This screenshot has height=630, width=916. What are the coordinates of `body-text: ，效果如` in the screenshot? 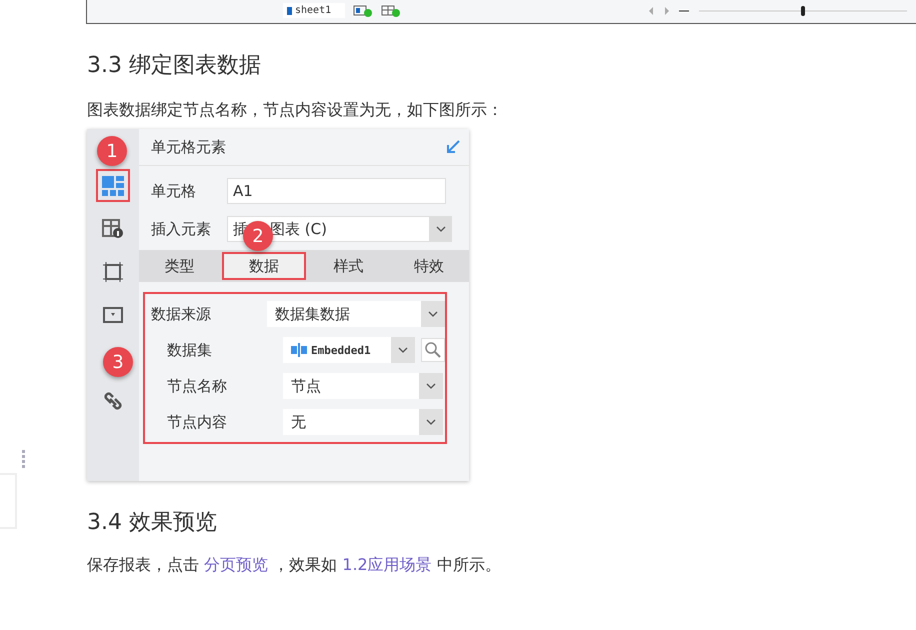 It's located at (305, 564).